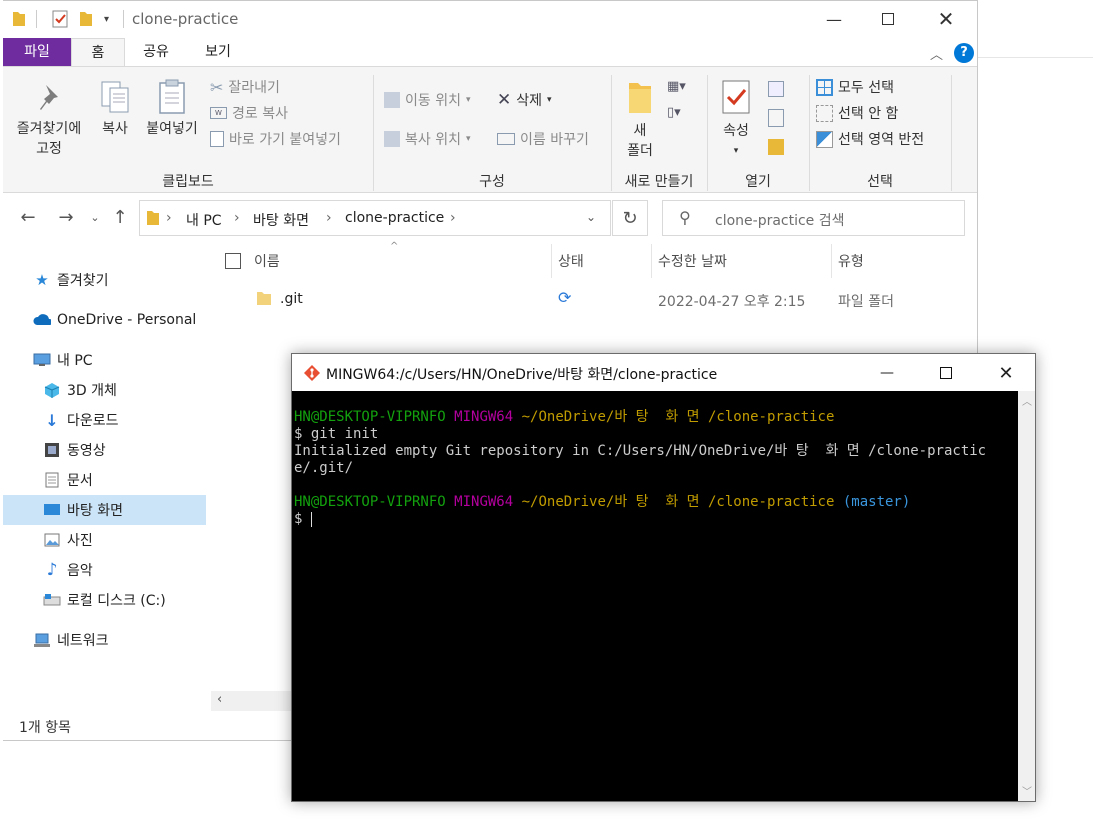 The width and height of the screenshot is (1093, 822). Describe the element at coordinates (86, 19) in the screenshot. I see `new-folder-quick-access-icon` at that location.